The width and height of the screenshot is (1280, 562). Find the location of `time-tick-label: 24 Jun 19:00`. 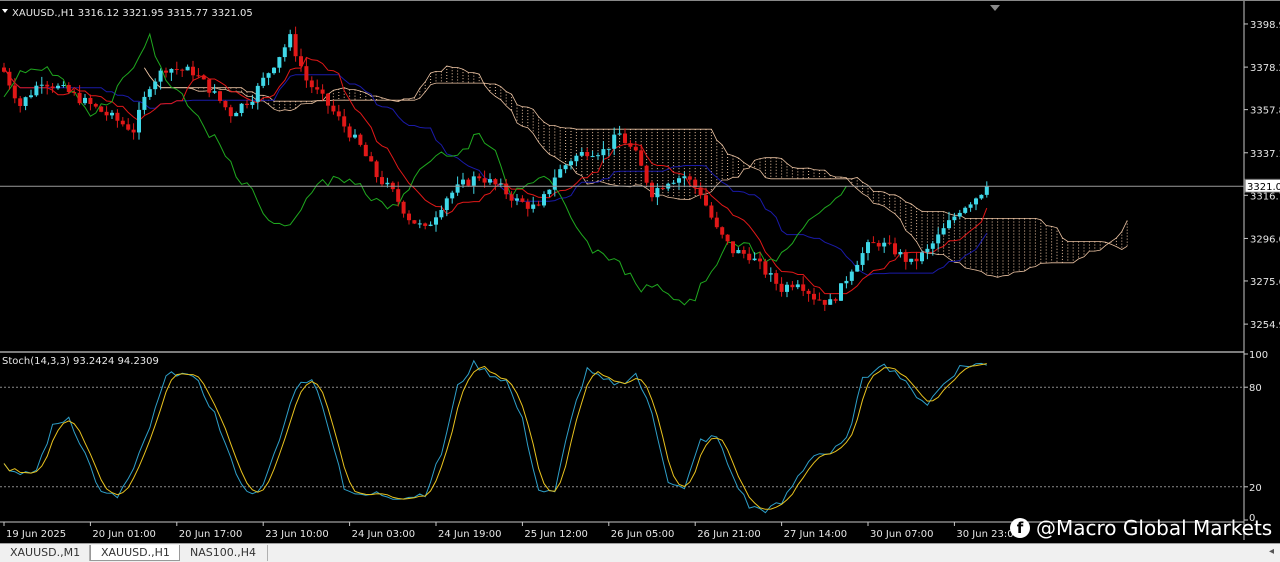

time-tick-label: 24 Jun 19:00 is located at coordinates (470, 534).